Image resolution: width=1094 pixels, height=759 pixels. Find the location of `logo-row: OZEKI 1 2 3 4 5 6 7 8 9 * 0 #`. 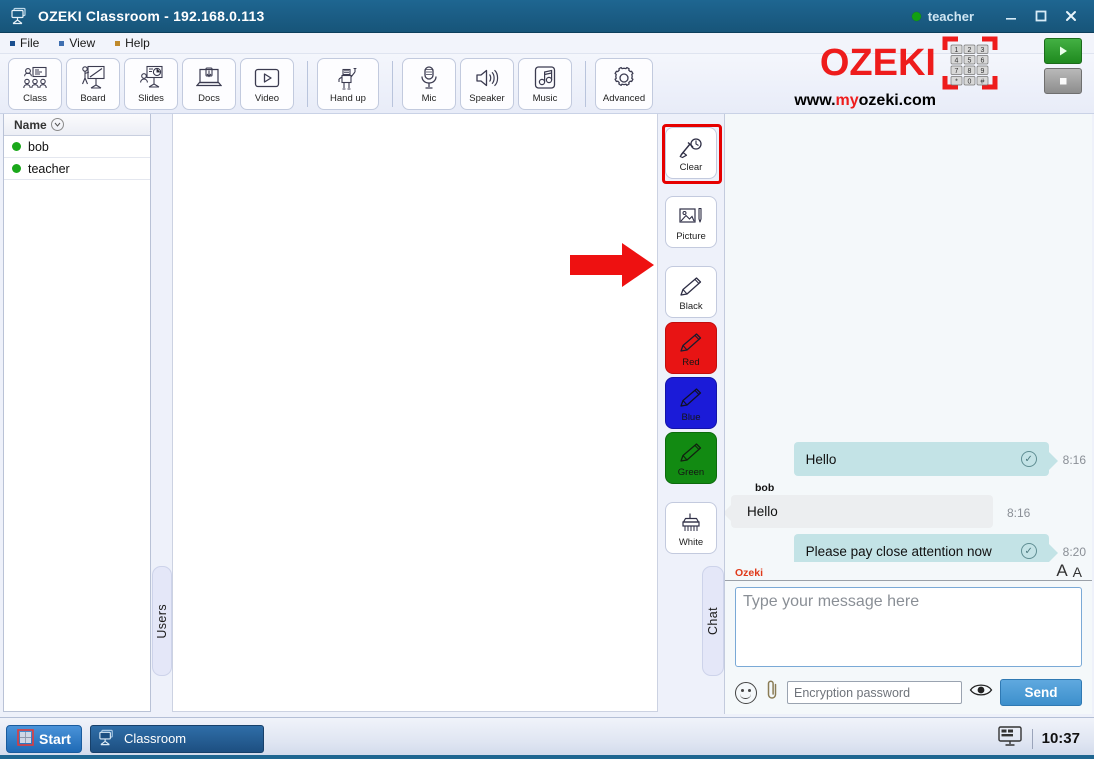

logo-row: OZEKI 1 2 3 4 5 6 7 8 9 * 0 # is located at coordinates (909, 63).